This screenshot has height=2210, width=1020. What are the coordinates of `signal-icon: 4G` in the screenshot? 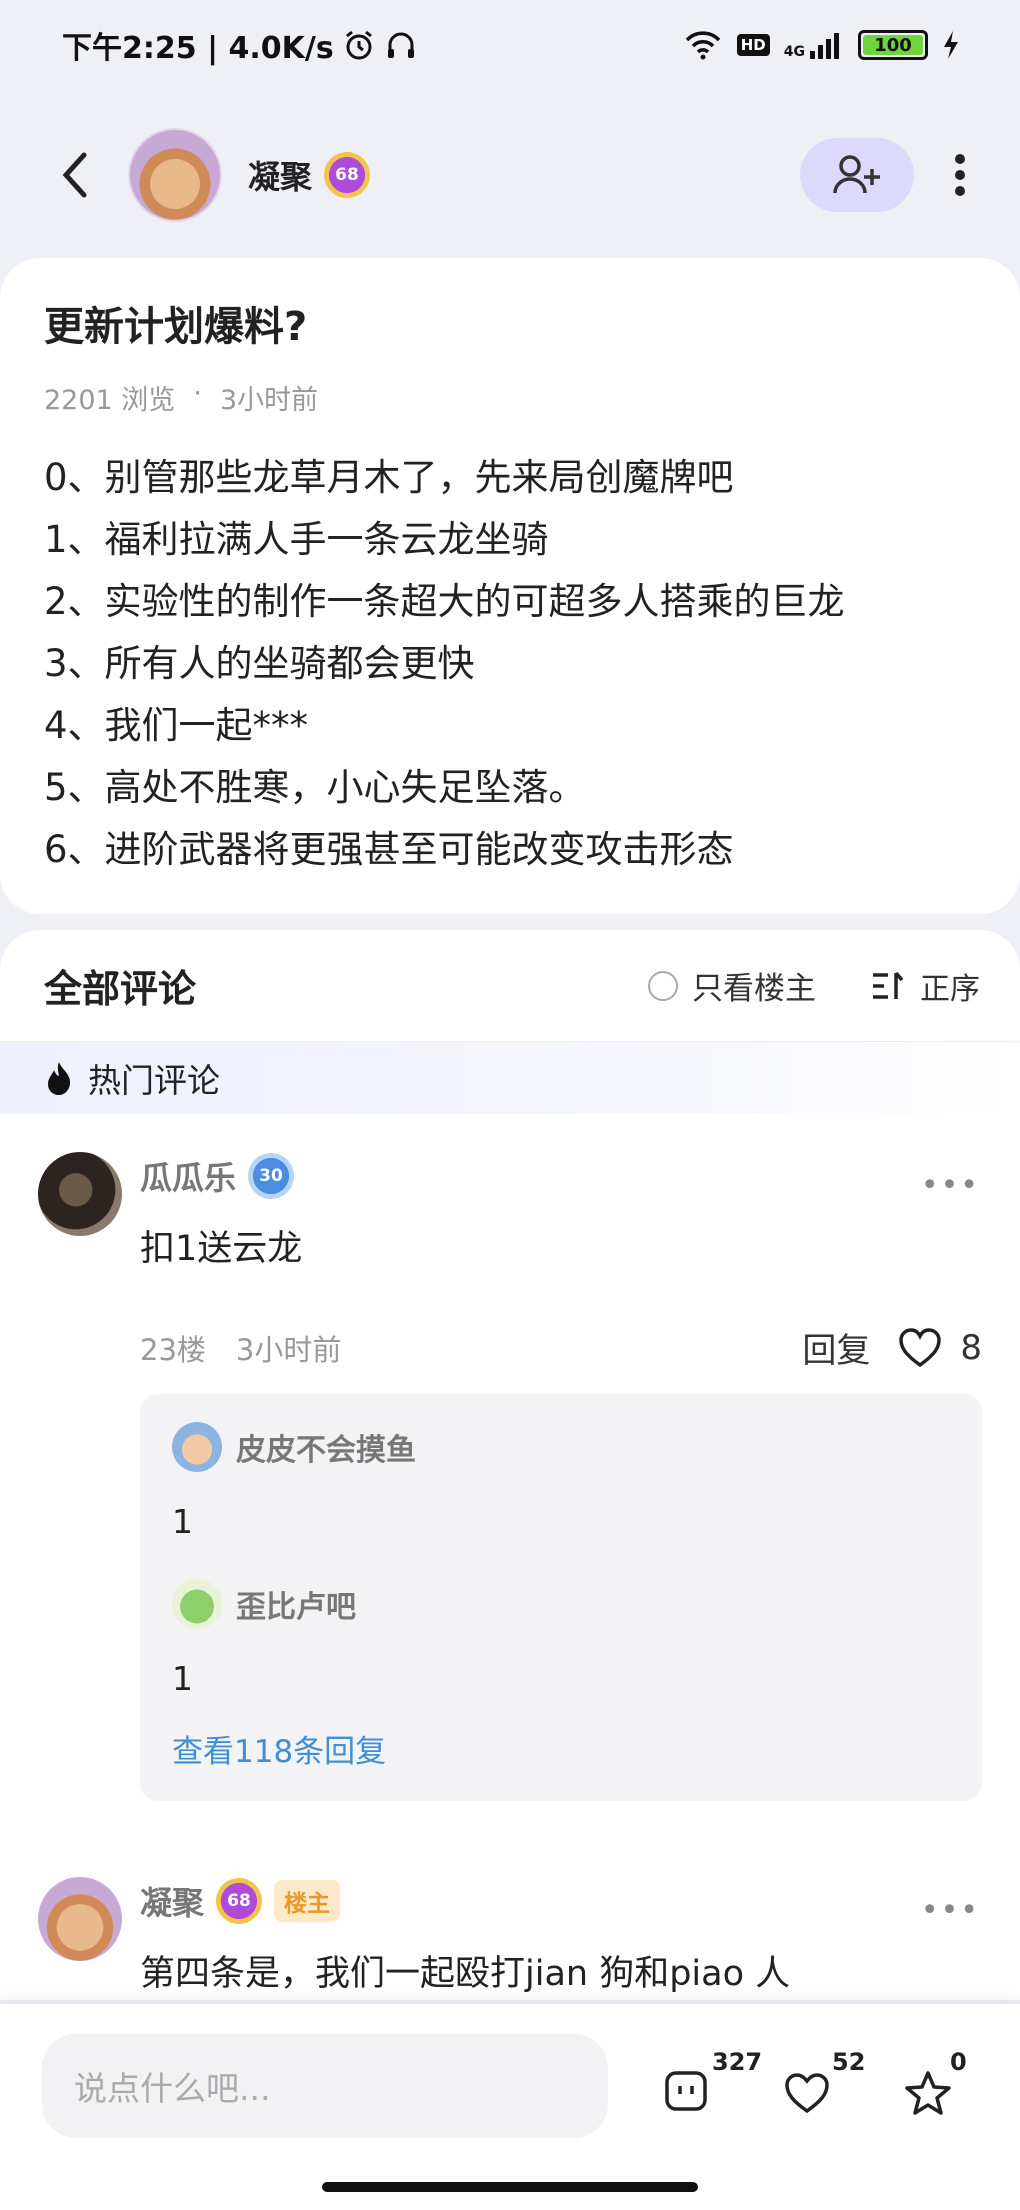 It's located at (814, 45).